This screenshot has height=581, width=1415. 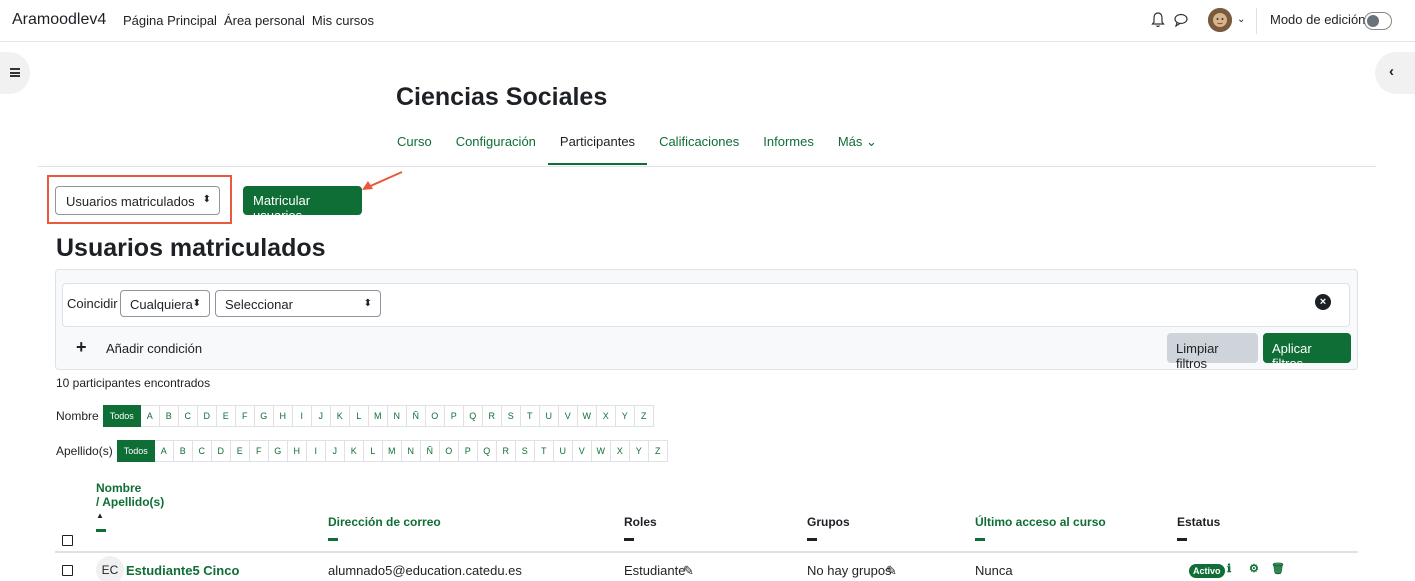 What do you see at coordinates (620, 451) in the screenshot?
I see `last-initial-letter-25: X` at bounding box center [620, 451].